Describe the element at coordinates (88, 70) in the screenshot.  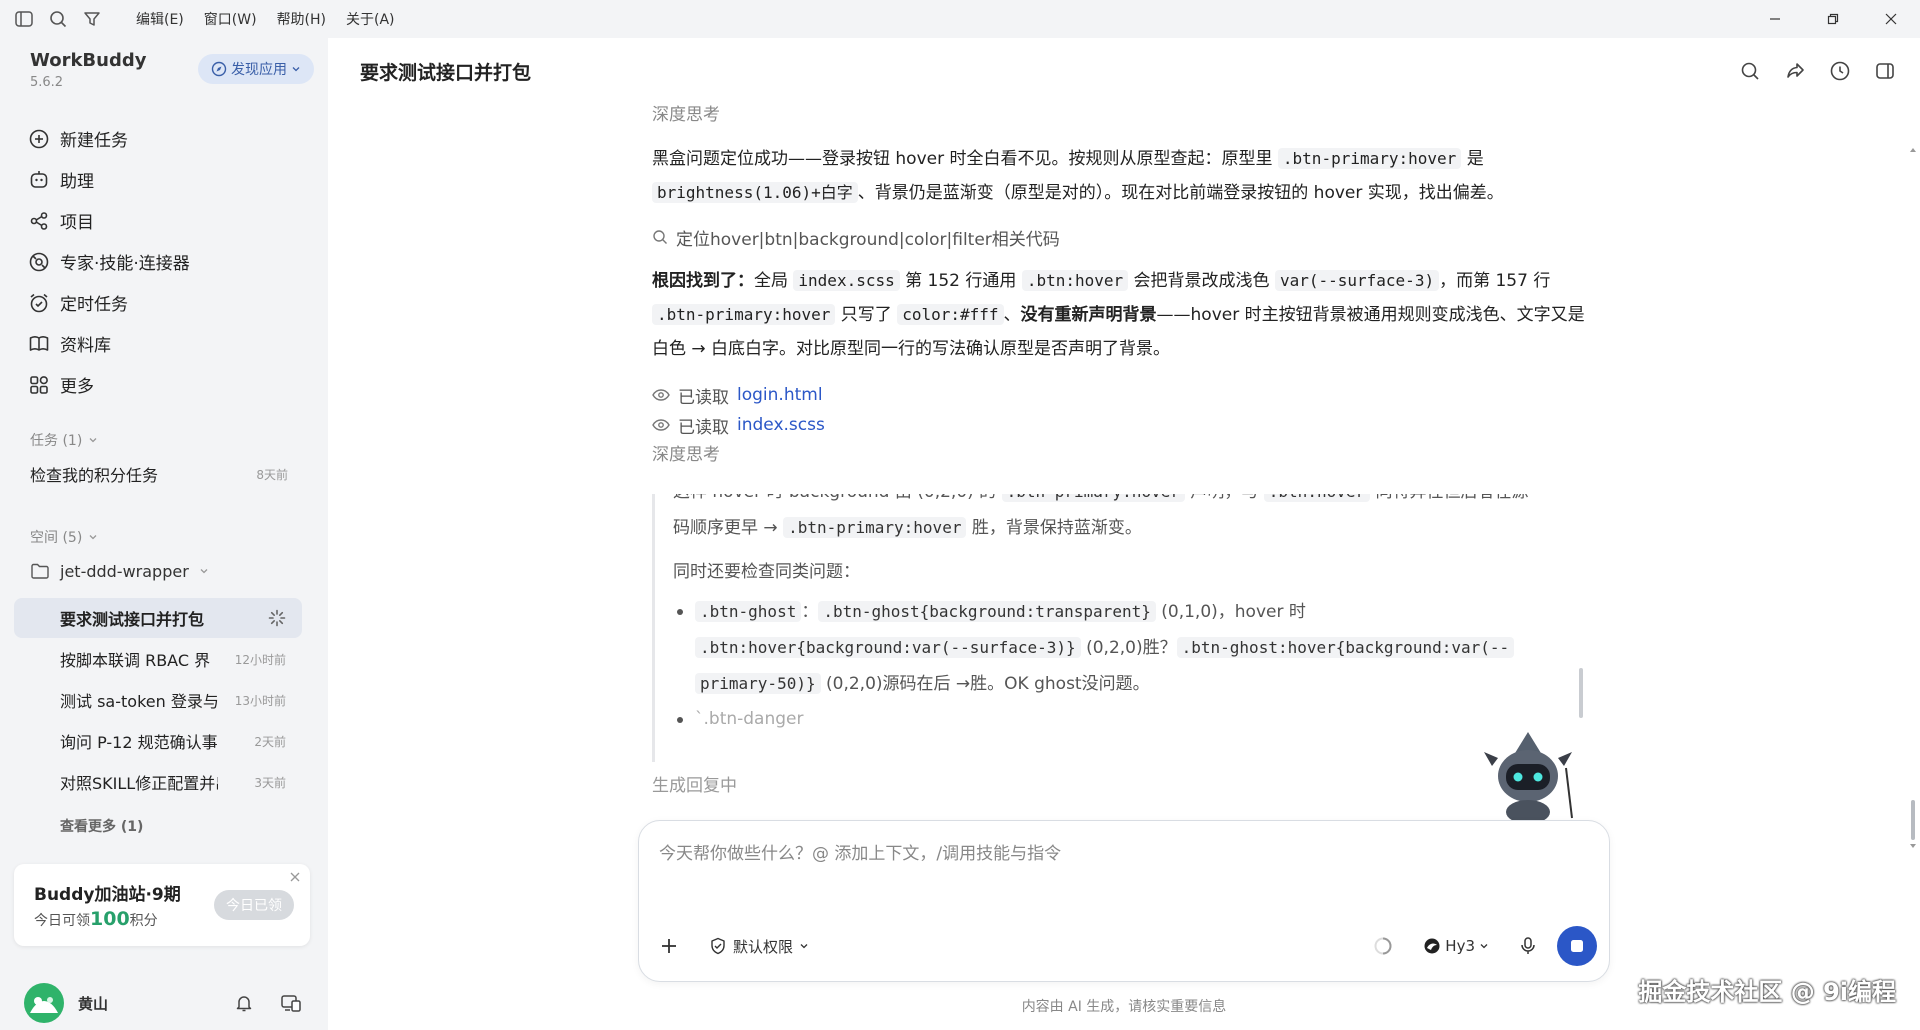
I see `app-brand: WorkBuddy 5.6.2` at that location.